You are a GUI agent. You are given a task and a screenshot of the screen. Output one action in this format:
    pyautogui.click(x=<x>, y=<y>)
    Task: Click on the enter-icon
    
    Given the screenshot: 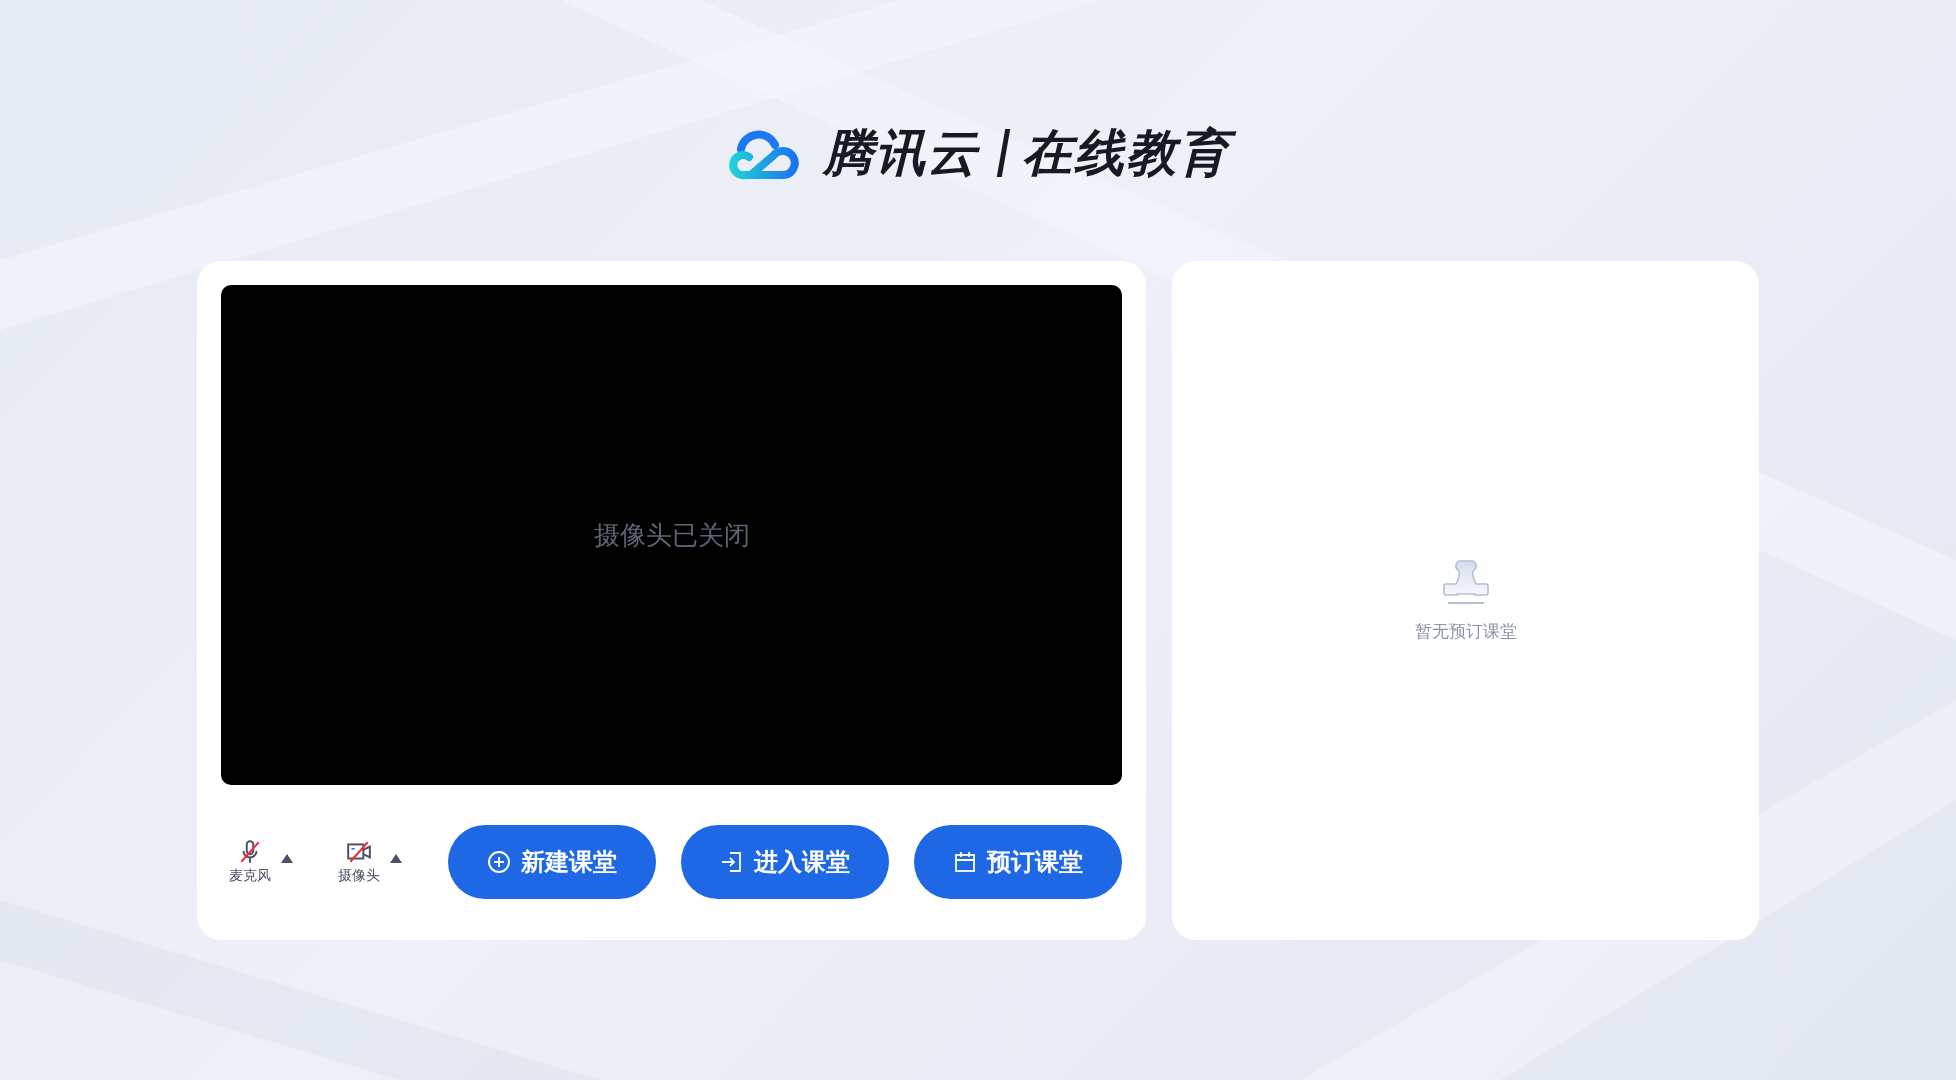 What is the action you would take?
    pyautogui.click(x=731, y=862)
    